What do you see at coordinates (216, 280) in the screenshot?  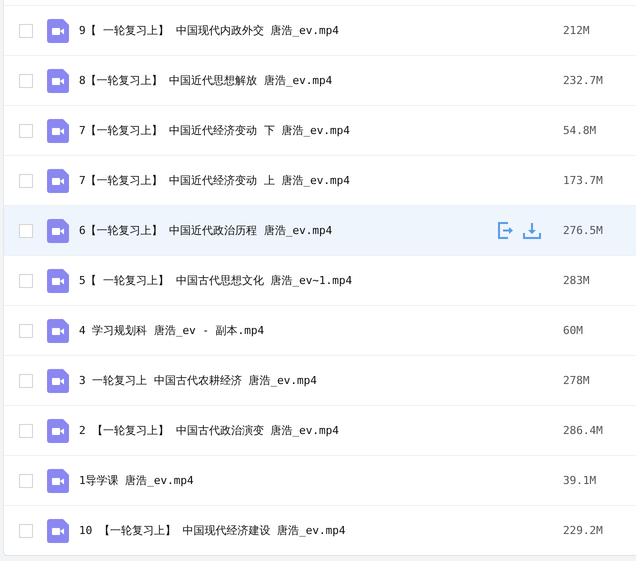 I see `file-name: 5【 一轮复习上】 中国古代思想文化 唐浩_ev~1.mp4` at bounding box center [216, 280].